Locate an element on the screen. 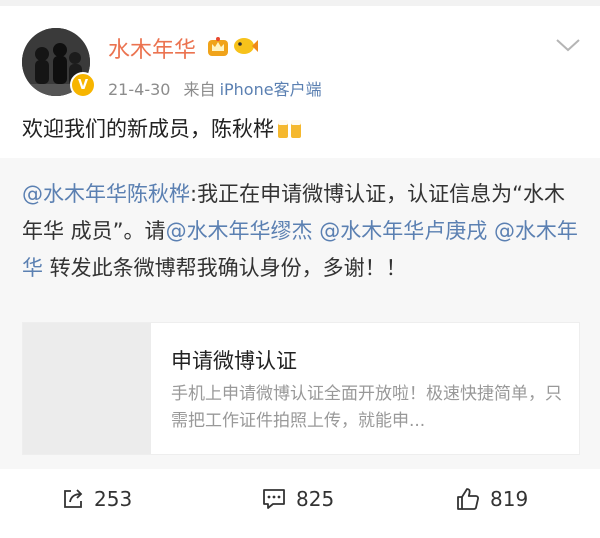  mention-link: @水木年华卢庚戌 is located at coordinates (403, 231).